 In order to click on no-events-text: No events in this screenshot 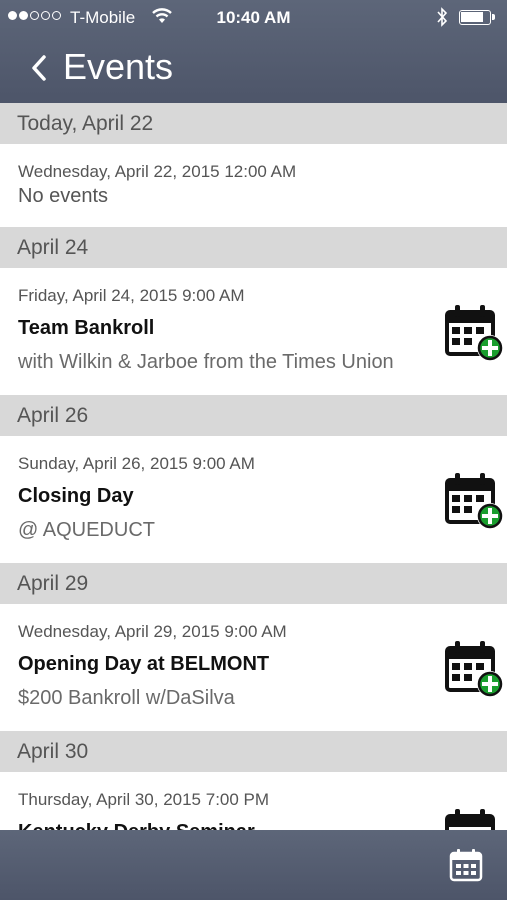, I will do `click(63, 196)`.